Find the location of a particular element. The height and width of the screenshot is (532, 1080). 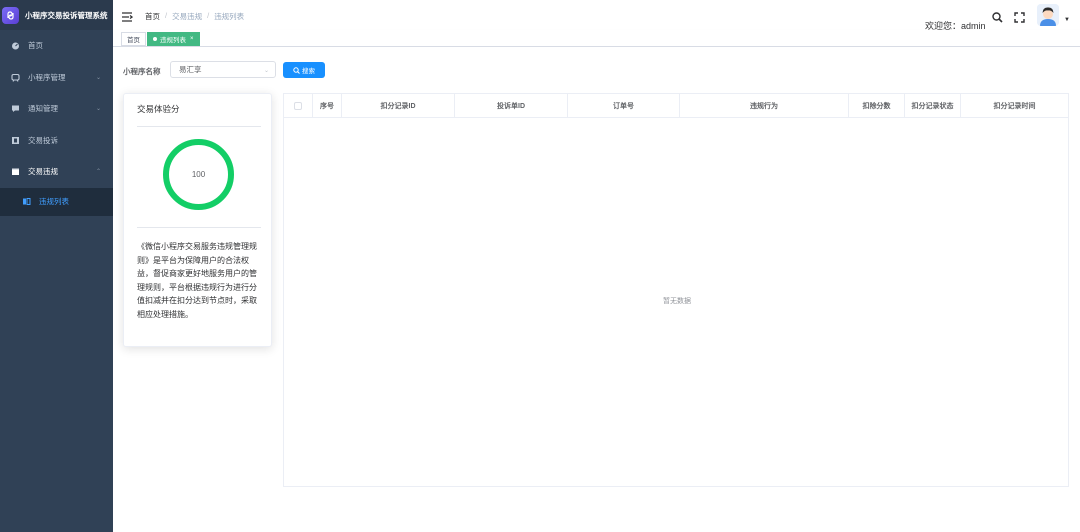

miniapp-select-value: 易汇享 is located at coordinates (190, 69).